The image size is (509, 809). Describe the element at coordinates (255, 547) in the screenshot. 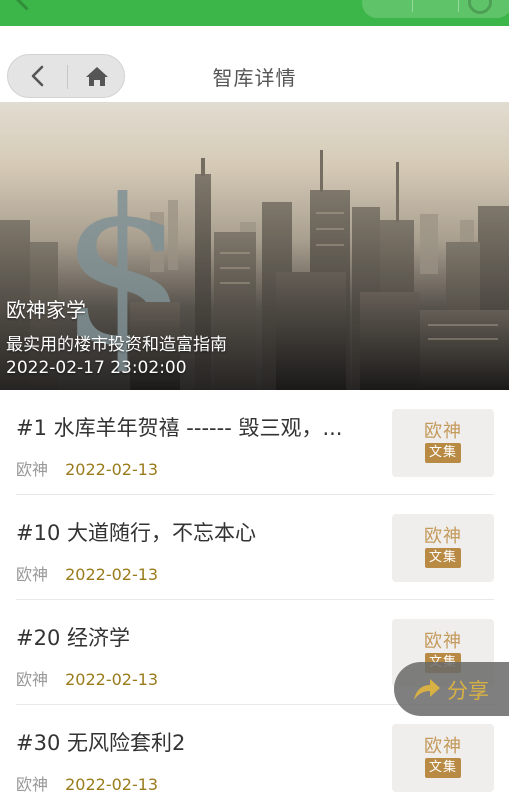

I see `list-item: #10 大道随行，不忘本心 欧神 2022-02-13 欧神 文集` at that location.